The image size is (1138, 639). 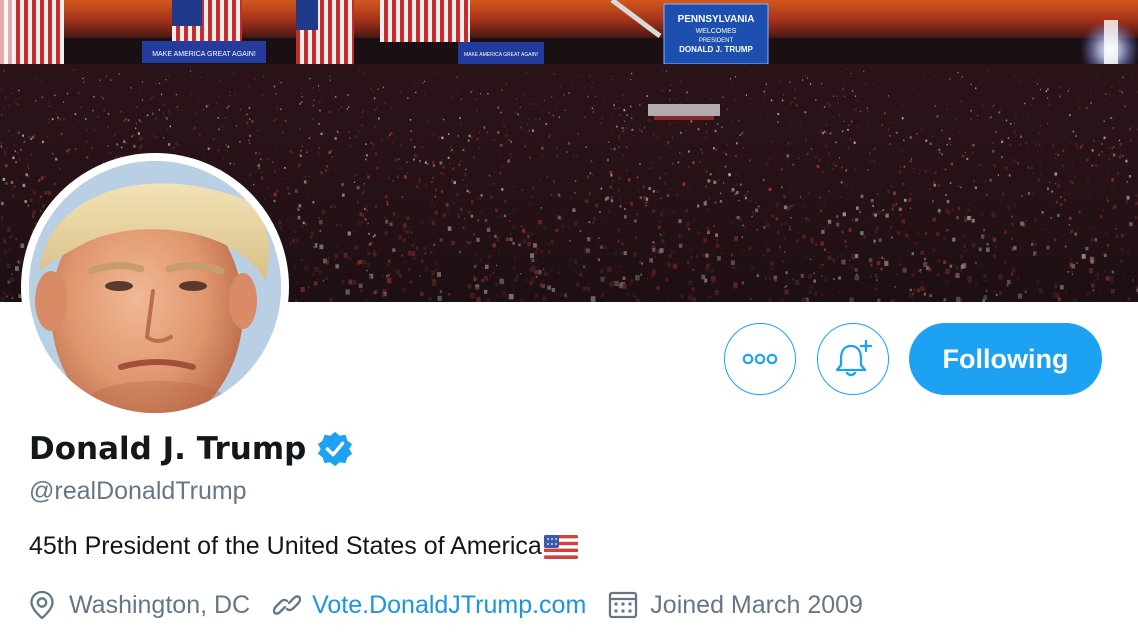 I want to click on user-handle: @realDonaldTrump, so click(x=138, y=491).